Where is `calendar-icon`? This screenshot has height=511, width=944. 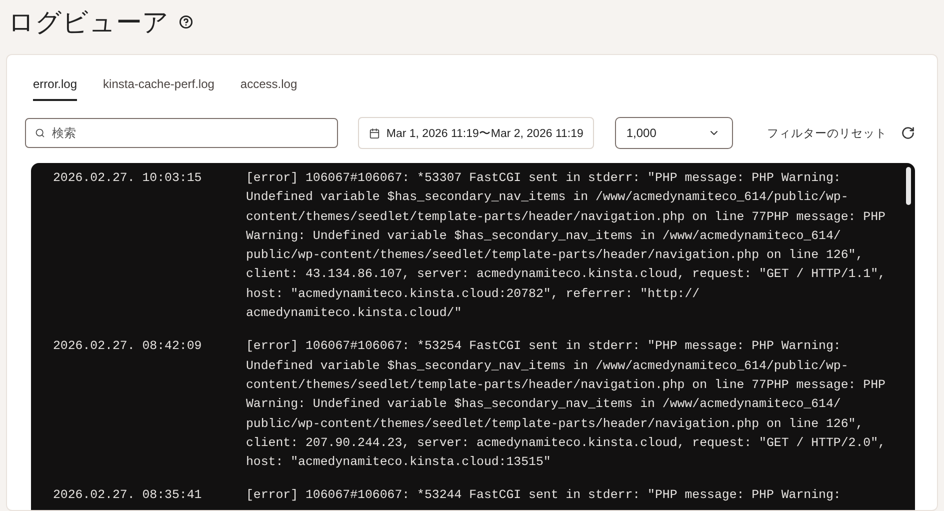 calendar-icon is located at coordinates (374, 133).